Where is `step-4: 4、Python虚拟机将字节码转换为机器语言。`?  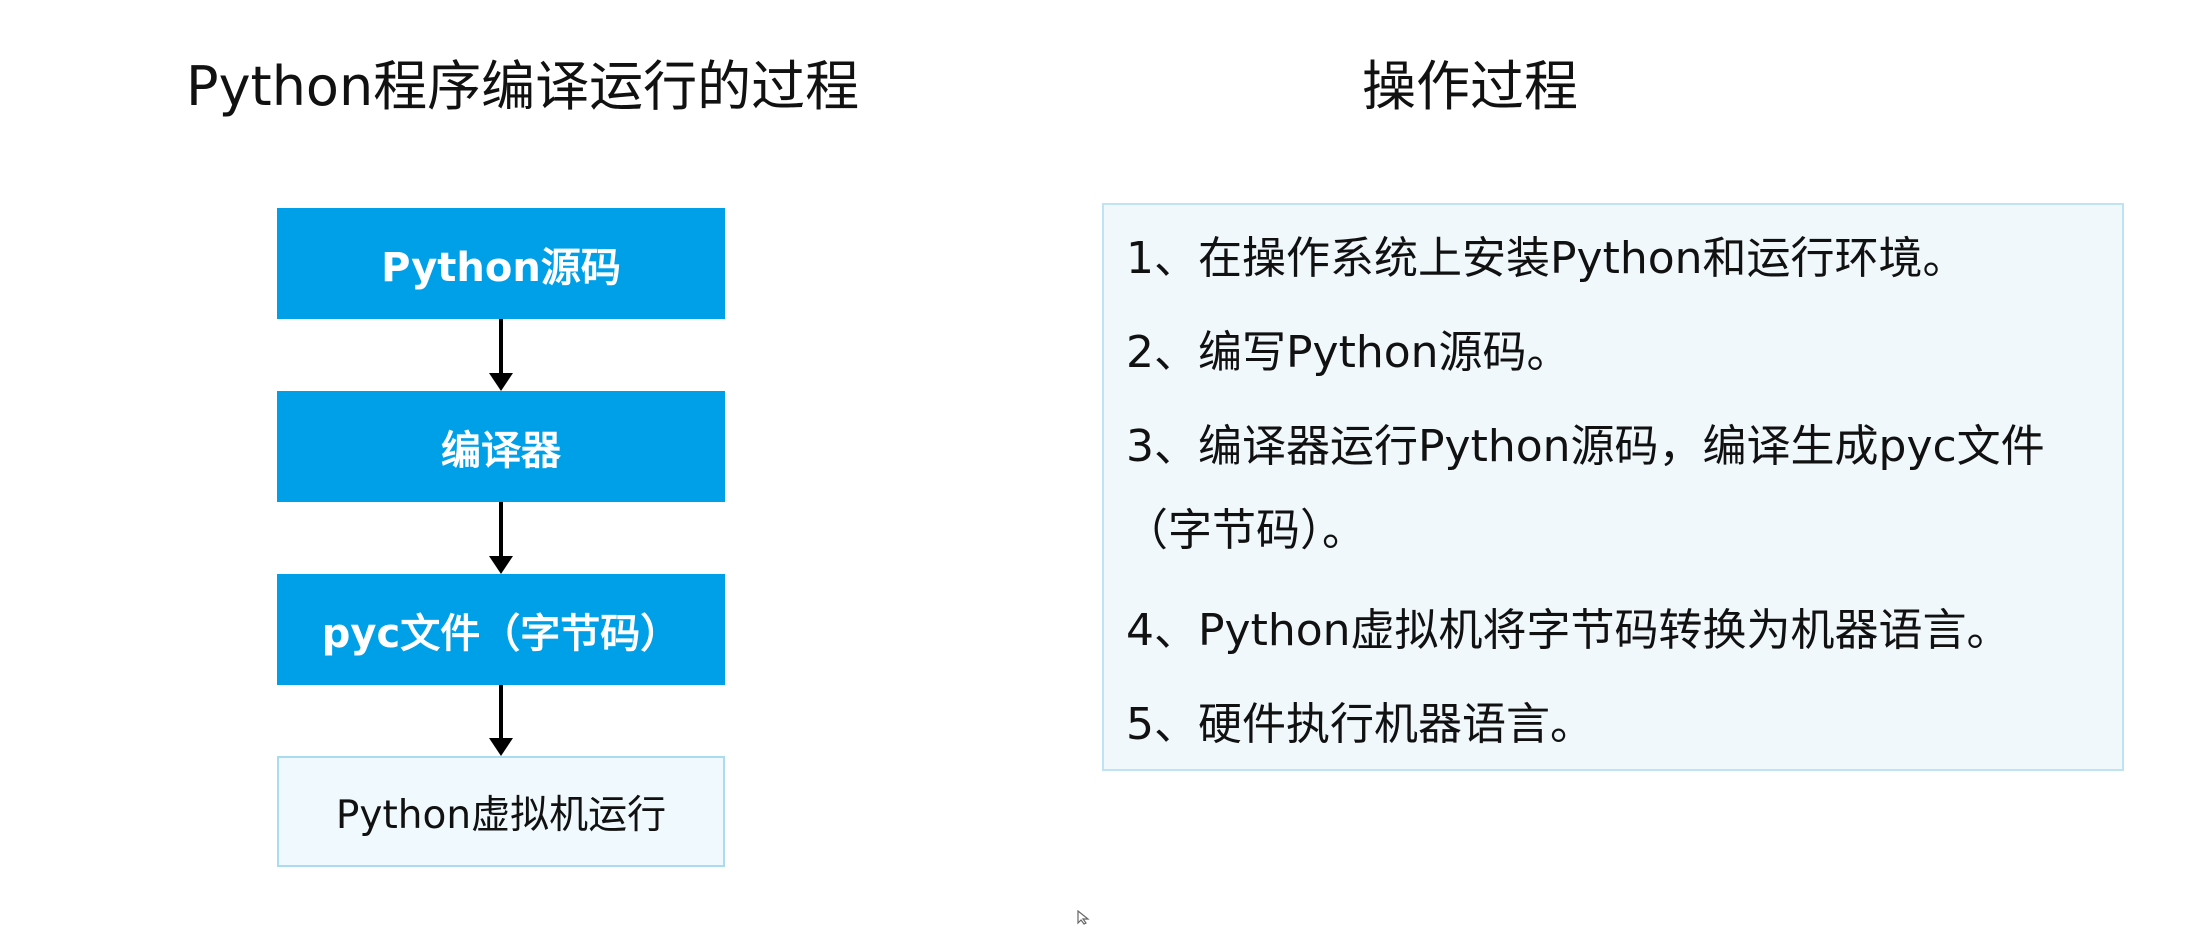 step-4: 4、Python虚拟机将字节码转换为机器语言。 is located at coordinates (1568, 630).